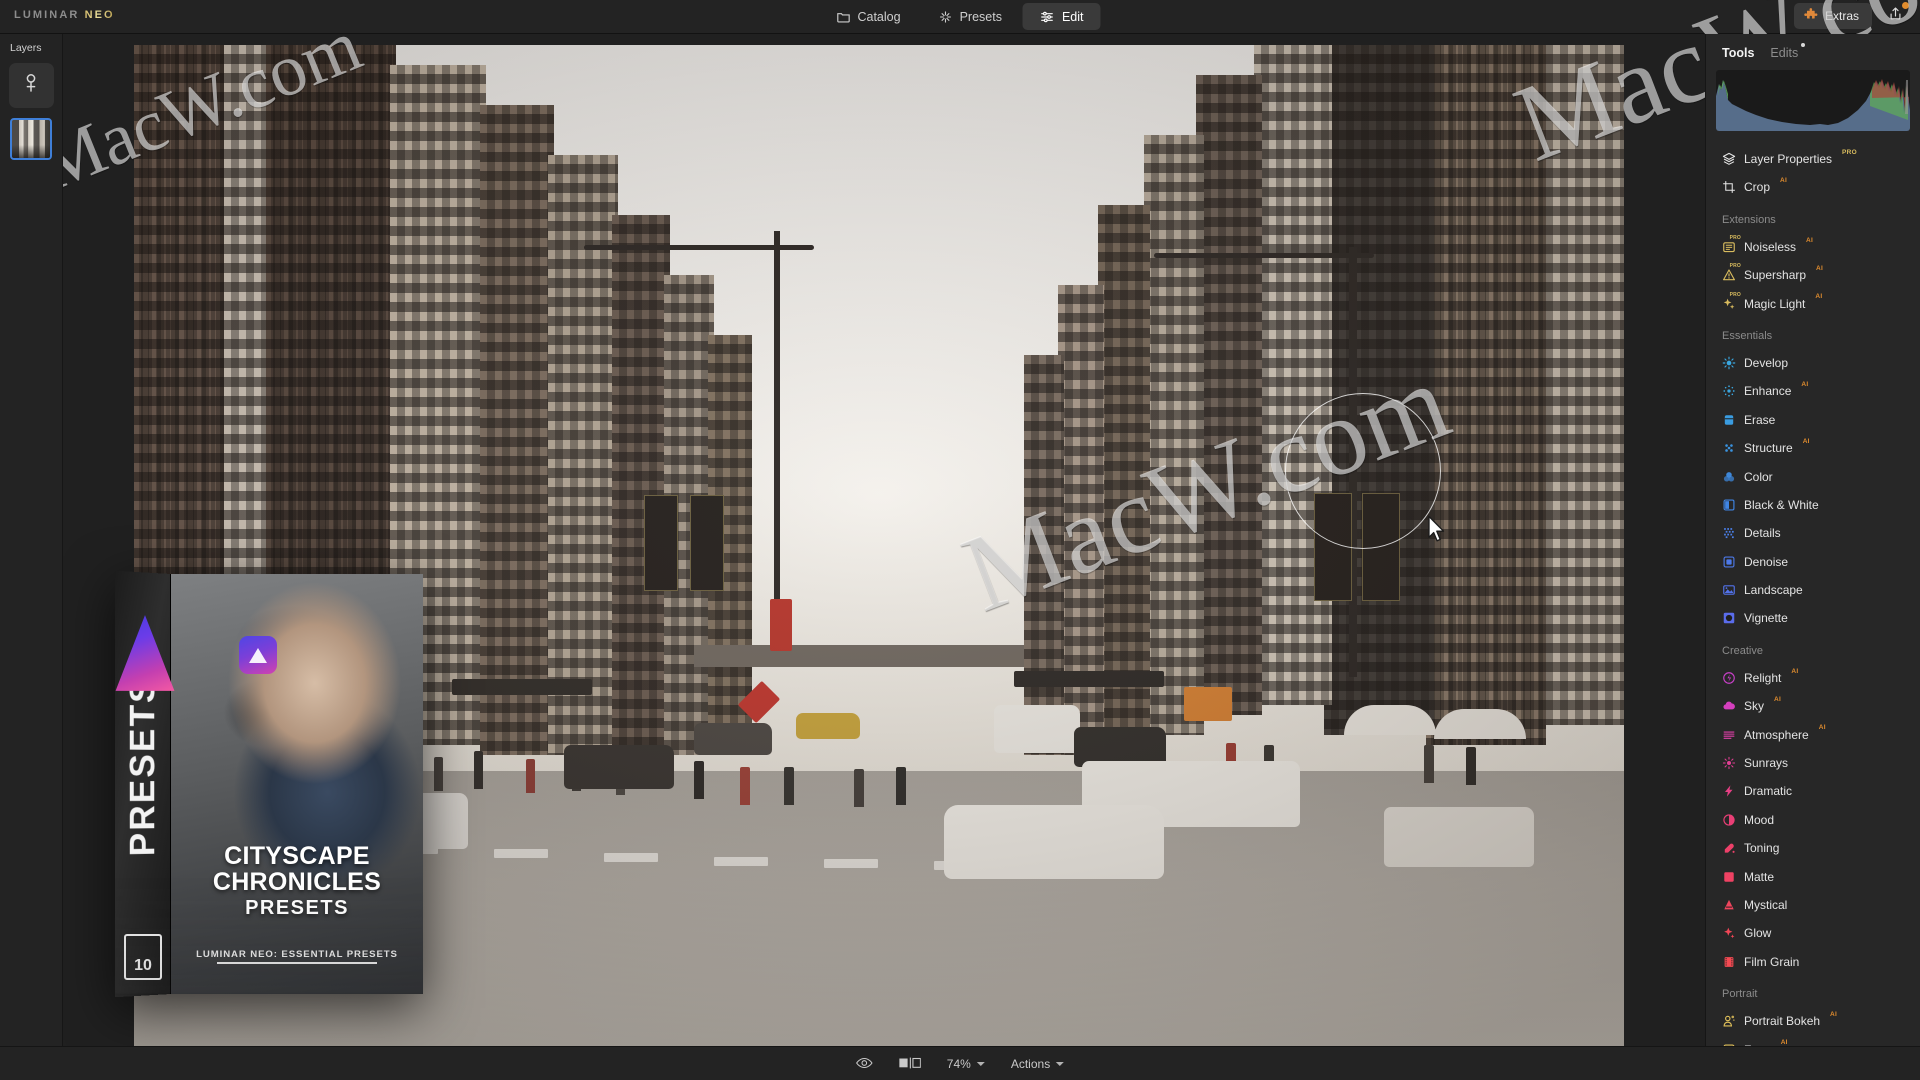 The width and height of the screenshot is (1920, 1080). Describe the element at coordinates (1813, 420) in the screenshot. I see `tool-item-erase: Erase` at that location.